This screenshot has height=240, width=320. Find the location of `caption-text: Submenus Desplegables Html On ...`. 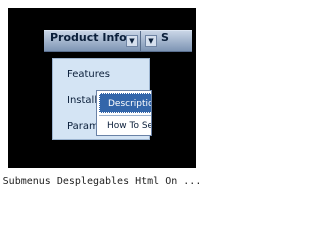

caption-text: Submenus Desplegables Html On ... is located at coordinates (102, 181).